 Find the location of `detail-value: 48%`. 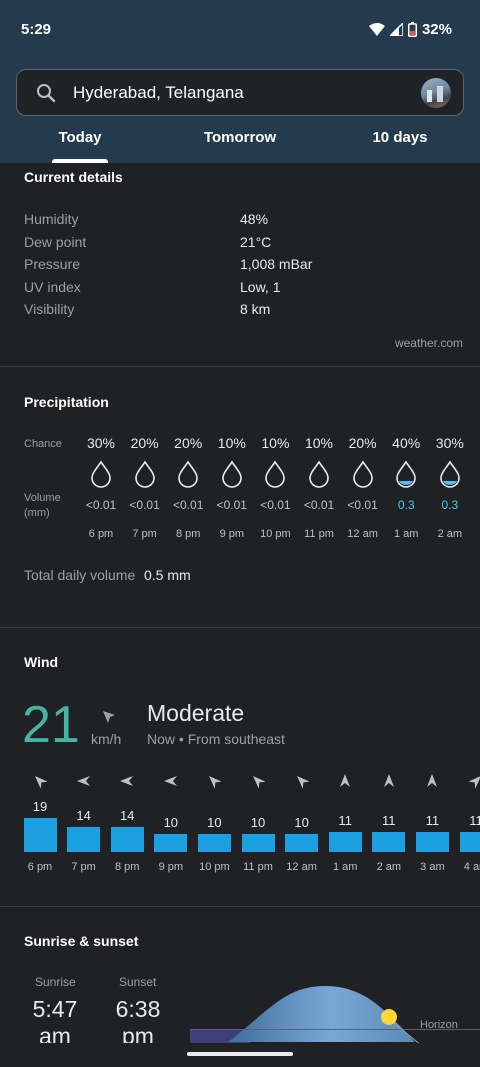

detail-value: 48% is located at coordinates (254, 219).